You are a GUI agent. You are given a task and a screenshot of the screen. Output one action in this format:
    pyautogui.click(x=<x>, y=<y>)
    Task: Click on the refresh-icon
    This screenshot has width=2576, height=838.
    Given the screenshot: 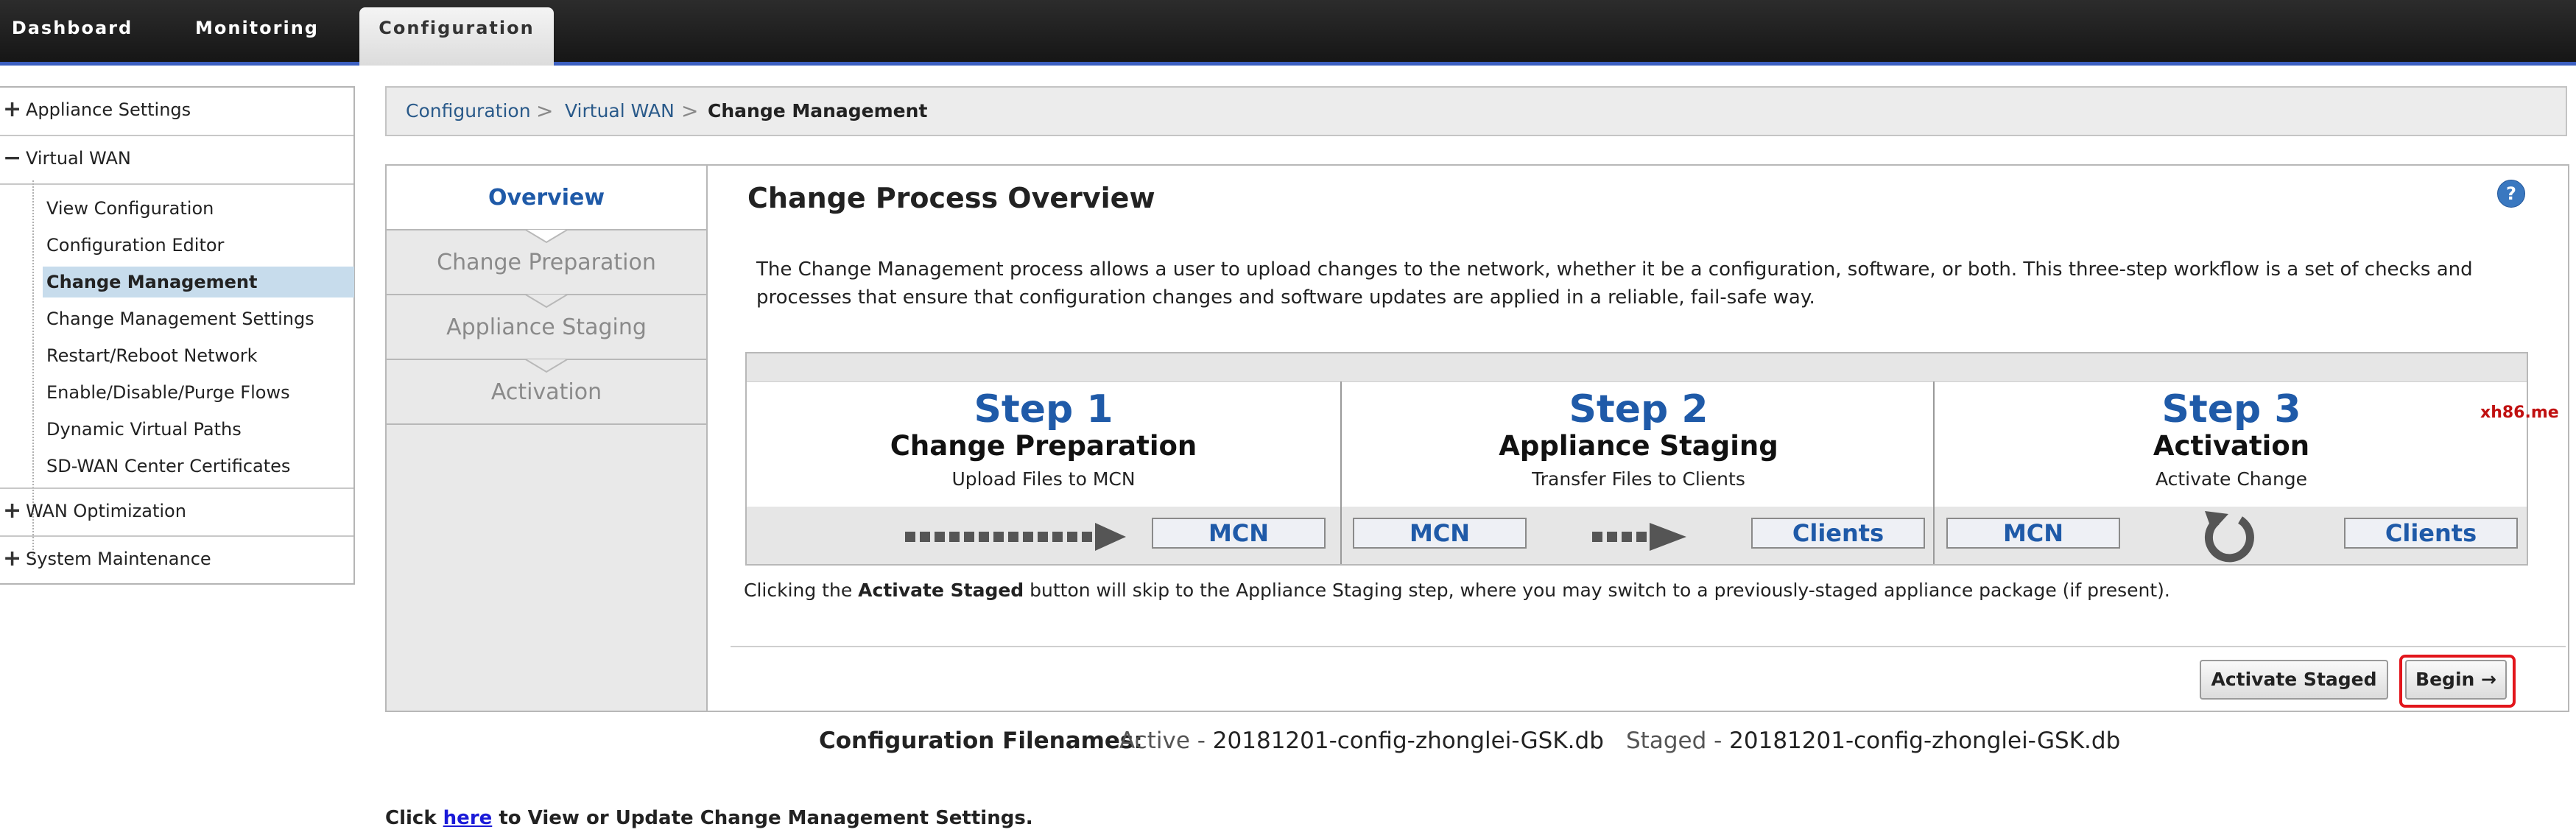 What is the action you would take?
    pyautogui.click(x=2229, y=537)
    